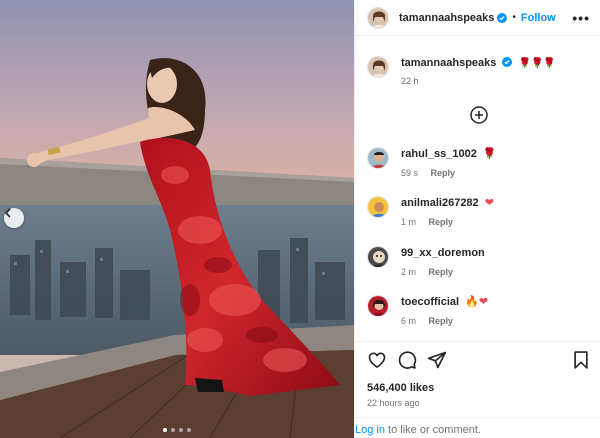  What do you see at coordinates (410, 173) in the screenshot?
I see `comment-time: 59 s` at bounding box center [410, 173].